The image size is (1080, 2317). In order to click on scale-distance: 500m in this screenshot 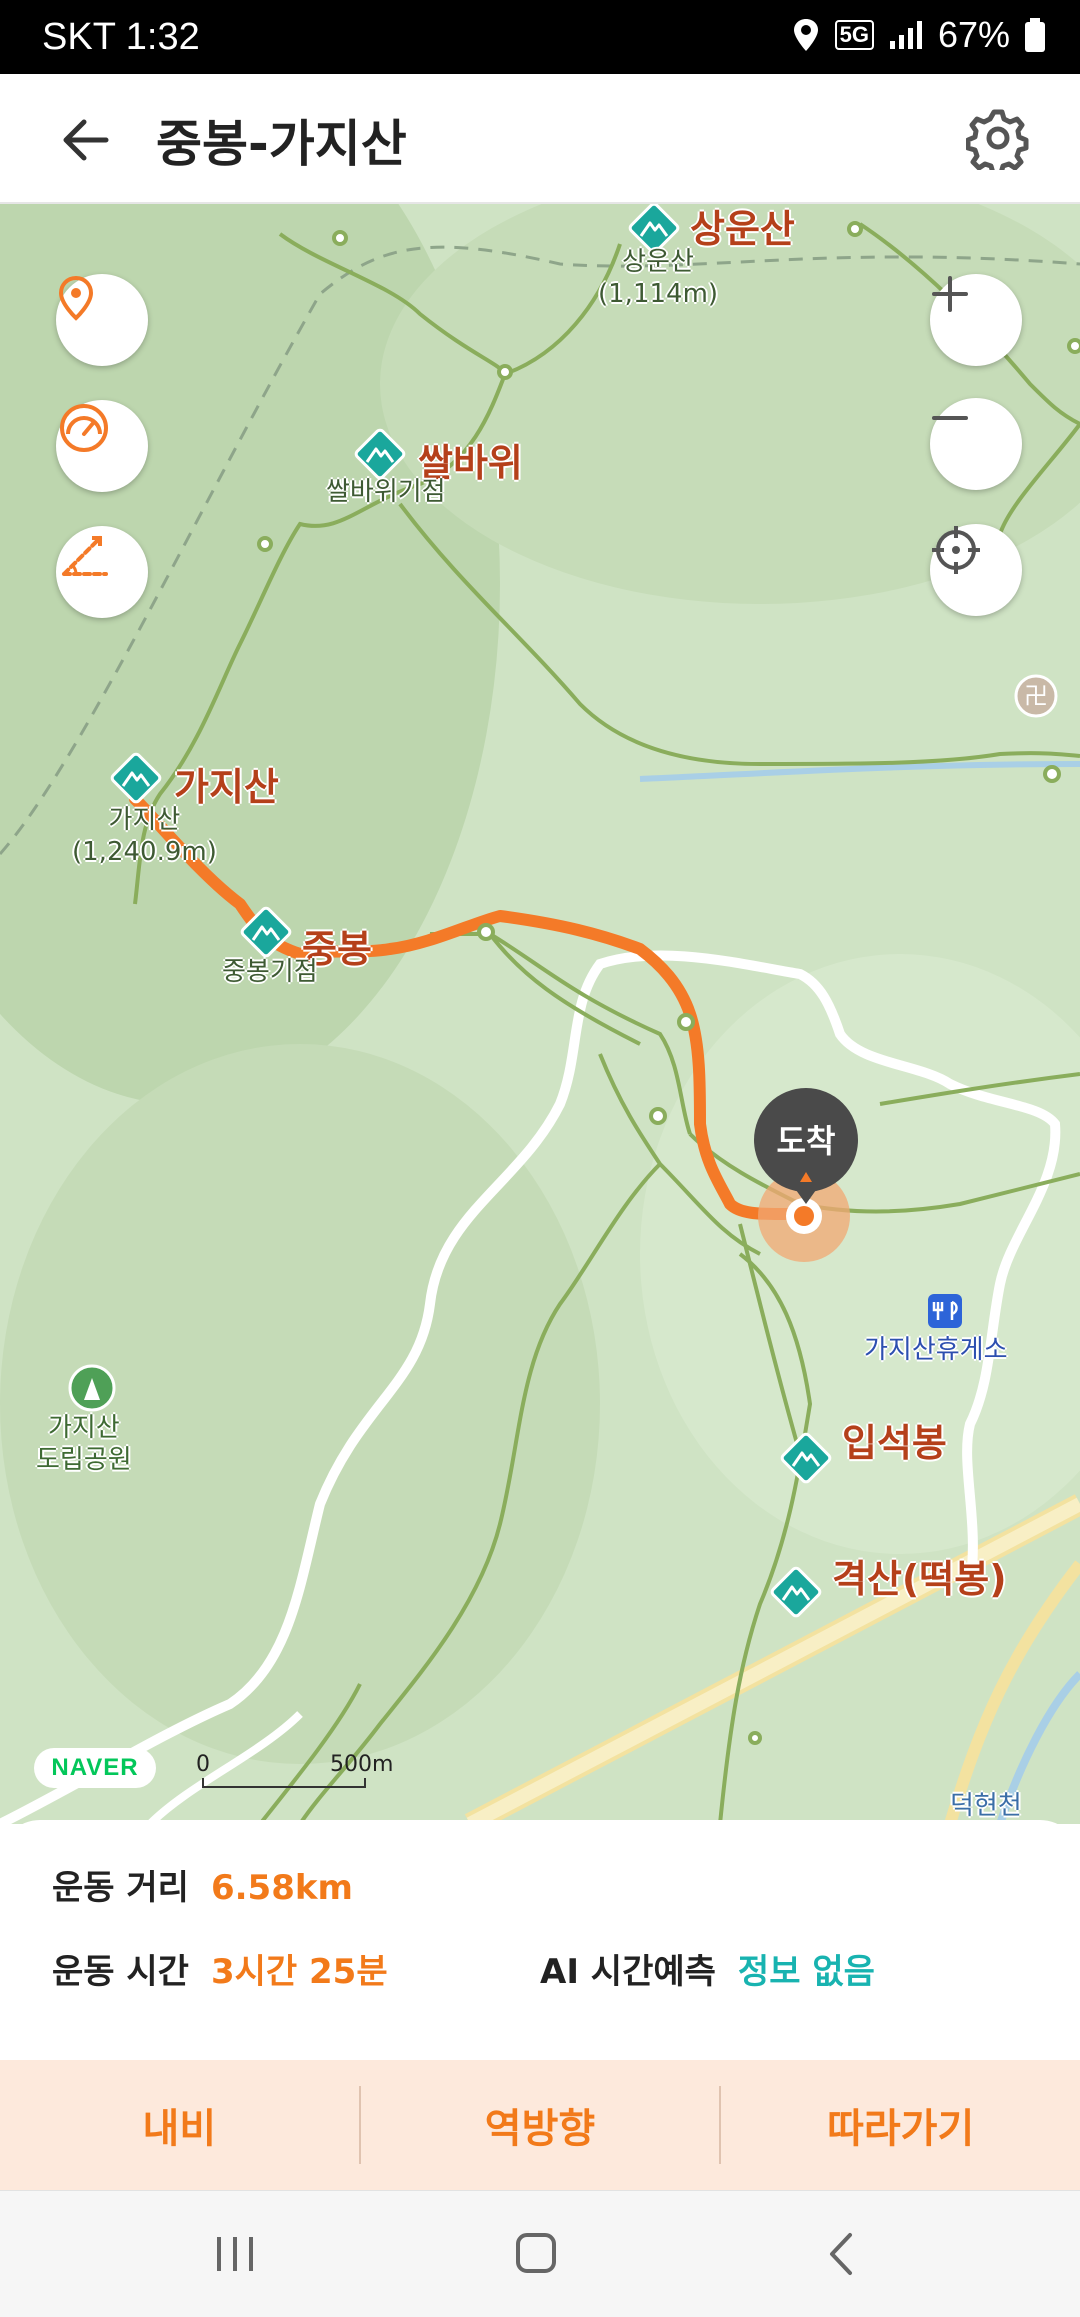, I will do `click(362, 1764)`.